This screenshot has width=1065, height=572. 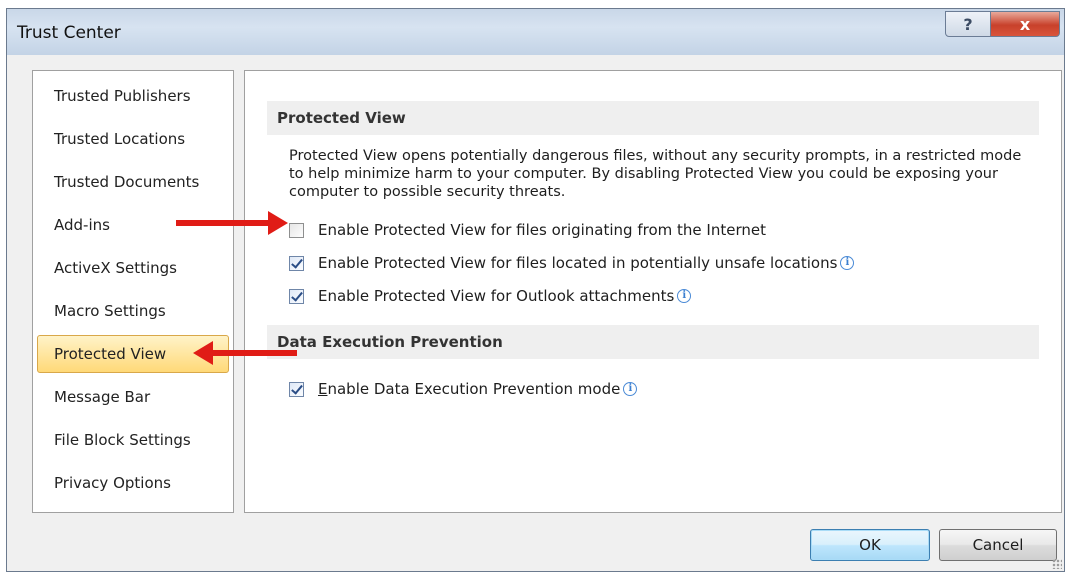 I want to click on close-icon: x, so click(x=1025, y=24).